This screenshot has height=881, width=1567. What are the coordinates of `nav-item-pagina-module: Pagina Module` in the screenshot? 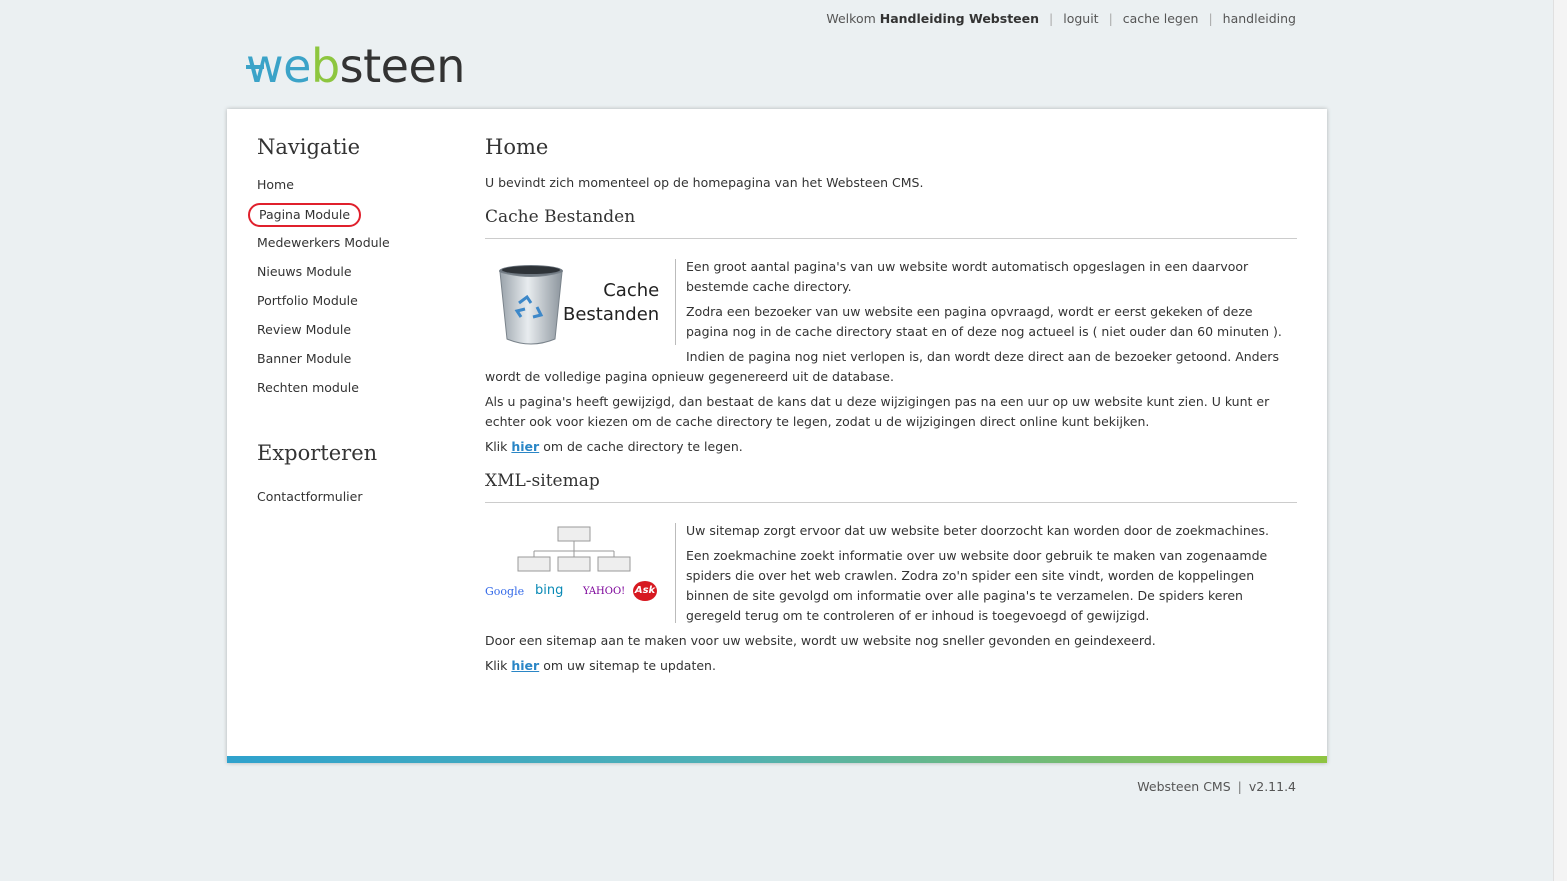 It's located at (305, 215).